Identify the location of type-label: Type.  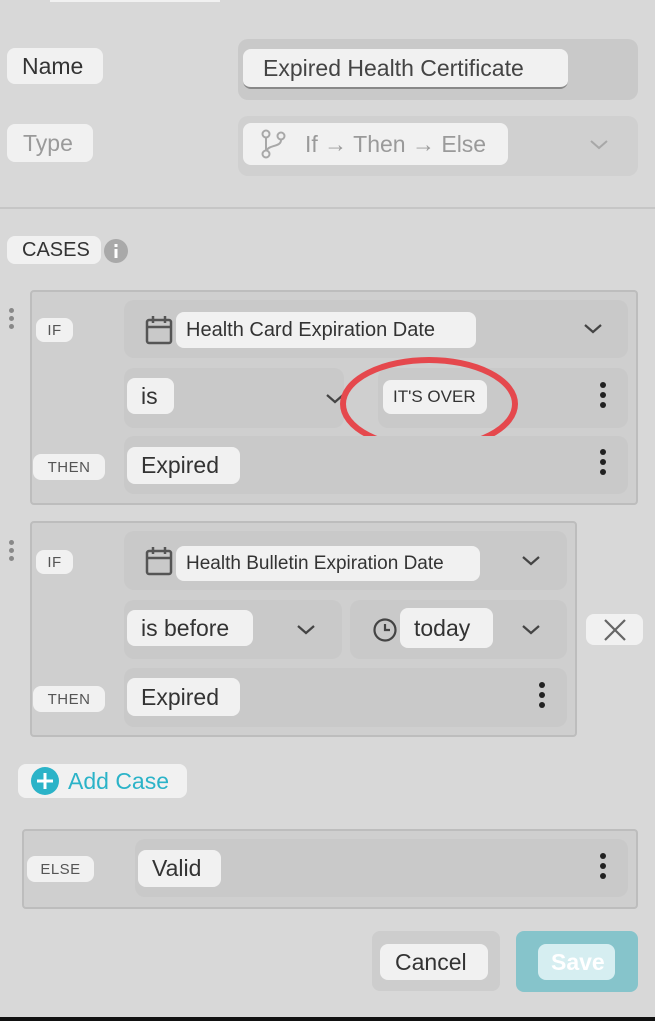
(50, 143).